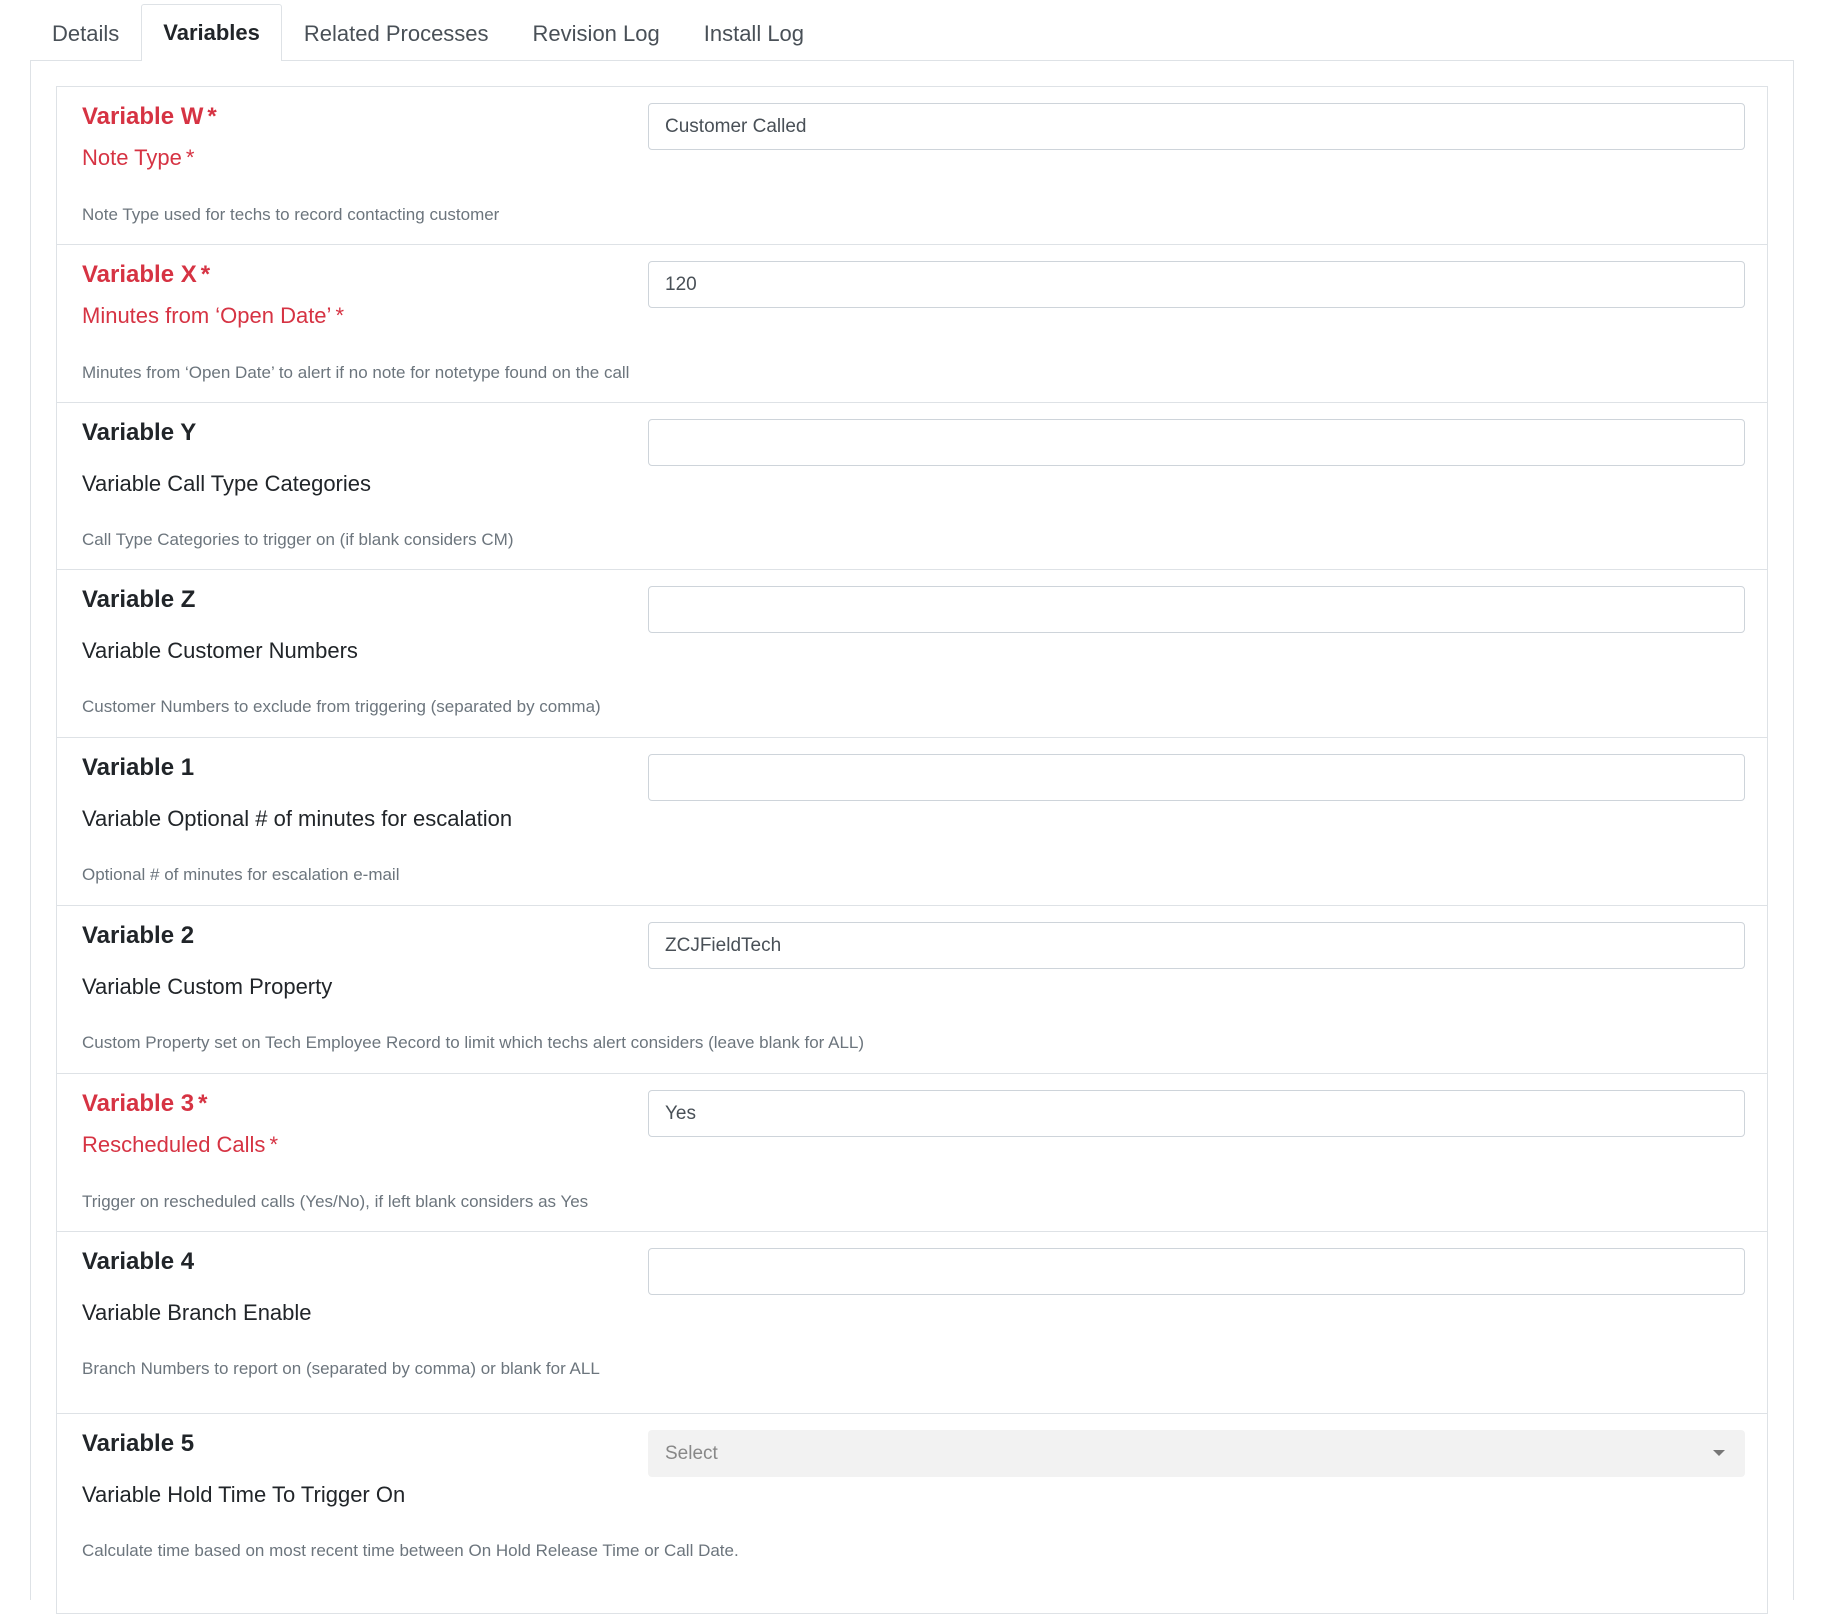 The height and width of the screenshot is (1614, 1826). Describe the element at coordinates (1719, 1453) in the screenshot. I see `chevron-down-icon` at that location.